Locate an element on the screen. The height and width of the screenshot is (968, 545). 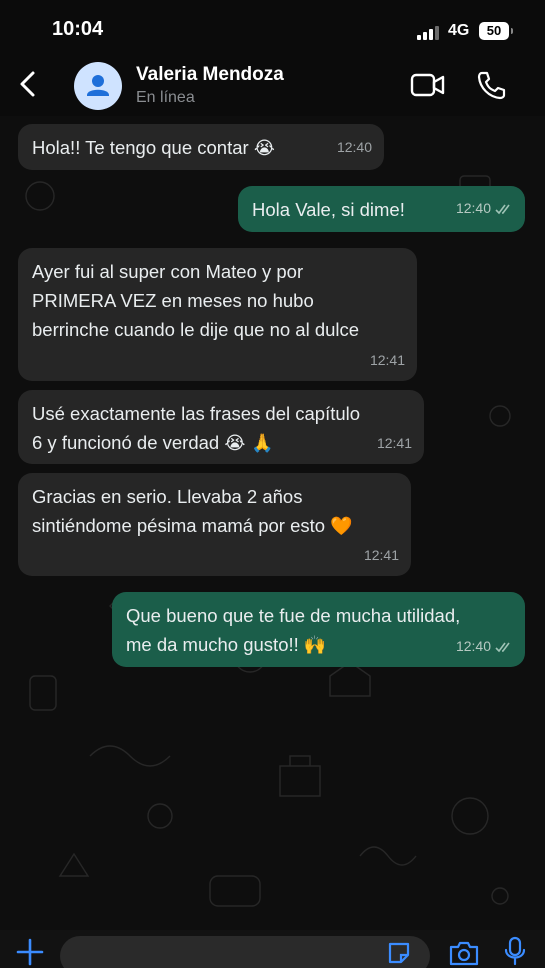
message-emoji: 🙌 is located at coordinates (315, 645).